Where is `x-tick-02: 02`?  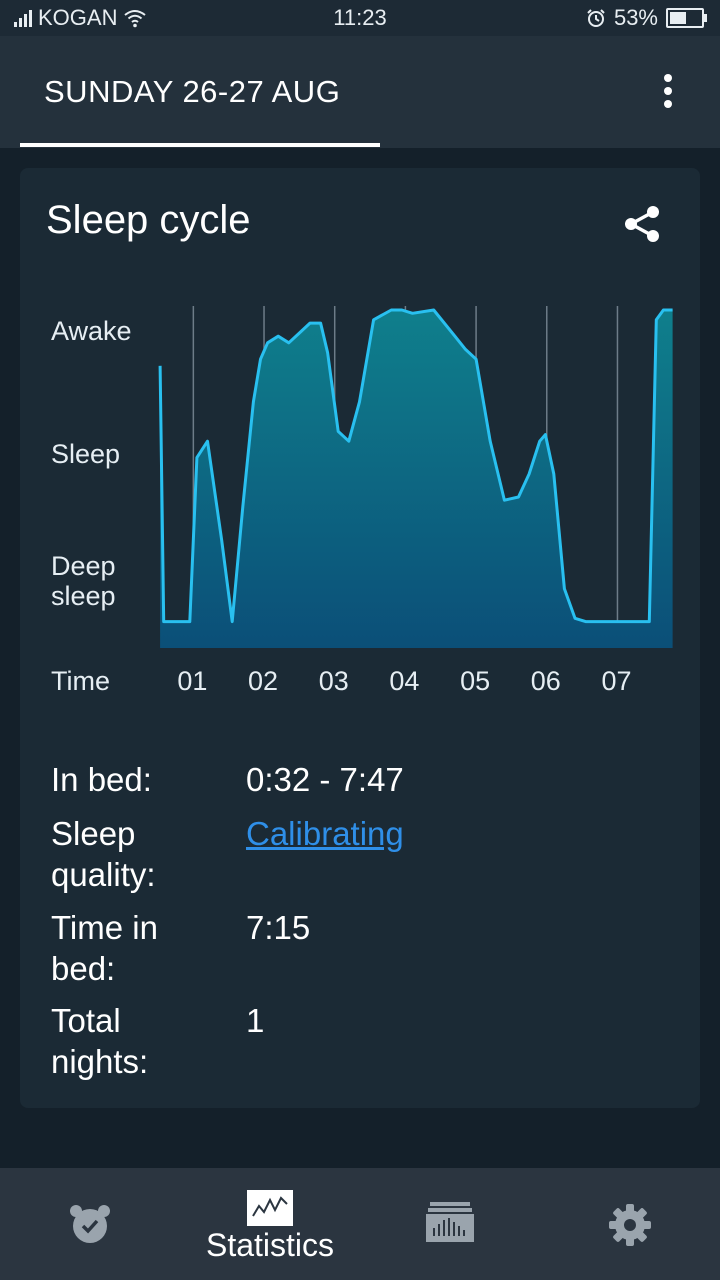 x-tick-02: 02 is located at coordinates (263, 681).